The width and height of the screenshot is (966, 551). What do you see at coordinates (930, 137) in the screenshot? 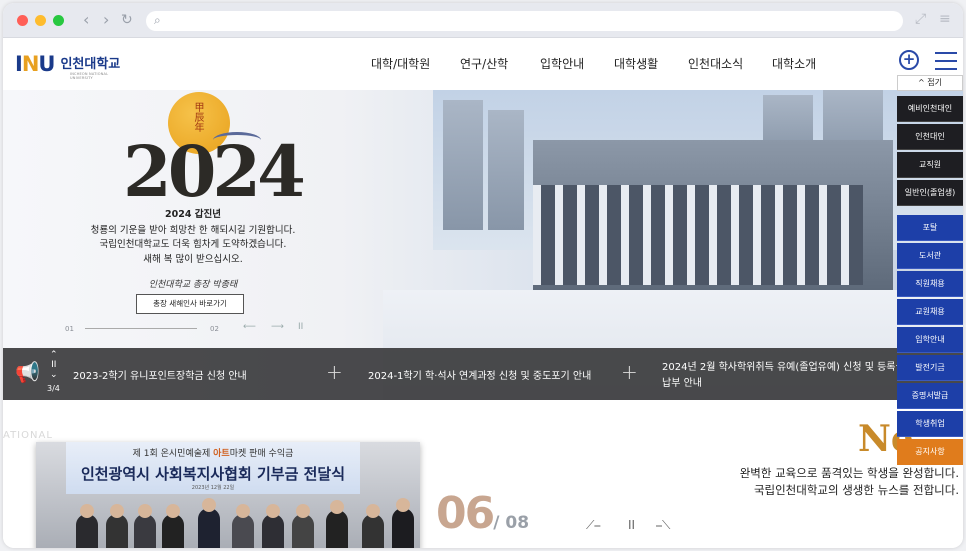
I see `quick-link: 인천대인` at bounding box center [930, 137].